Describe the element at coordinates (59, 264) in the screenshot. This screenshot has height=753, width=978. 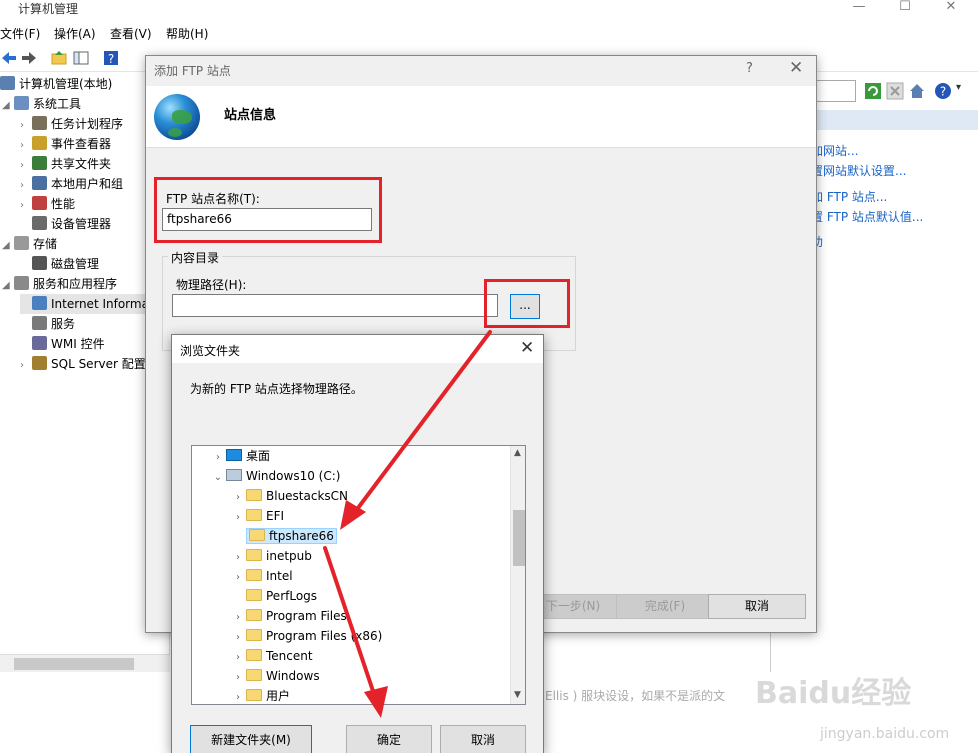
I see `tree-item: 磁盘管理` at that location.